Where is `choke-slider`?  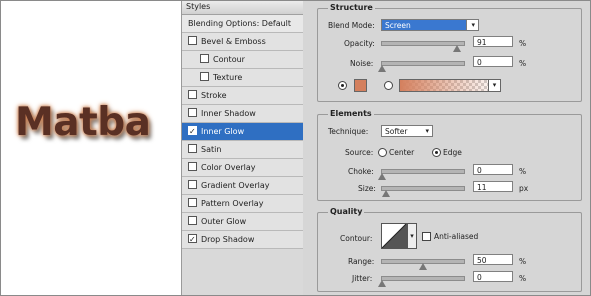 choke-slider is located at coordinates (421, 174).